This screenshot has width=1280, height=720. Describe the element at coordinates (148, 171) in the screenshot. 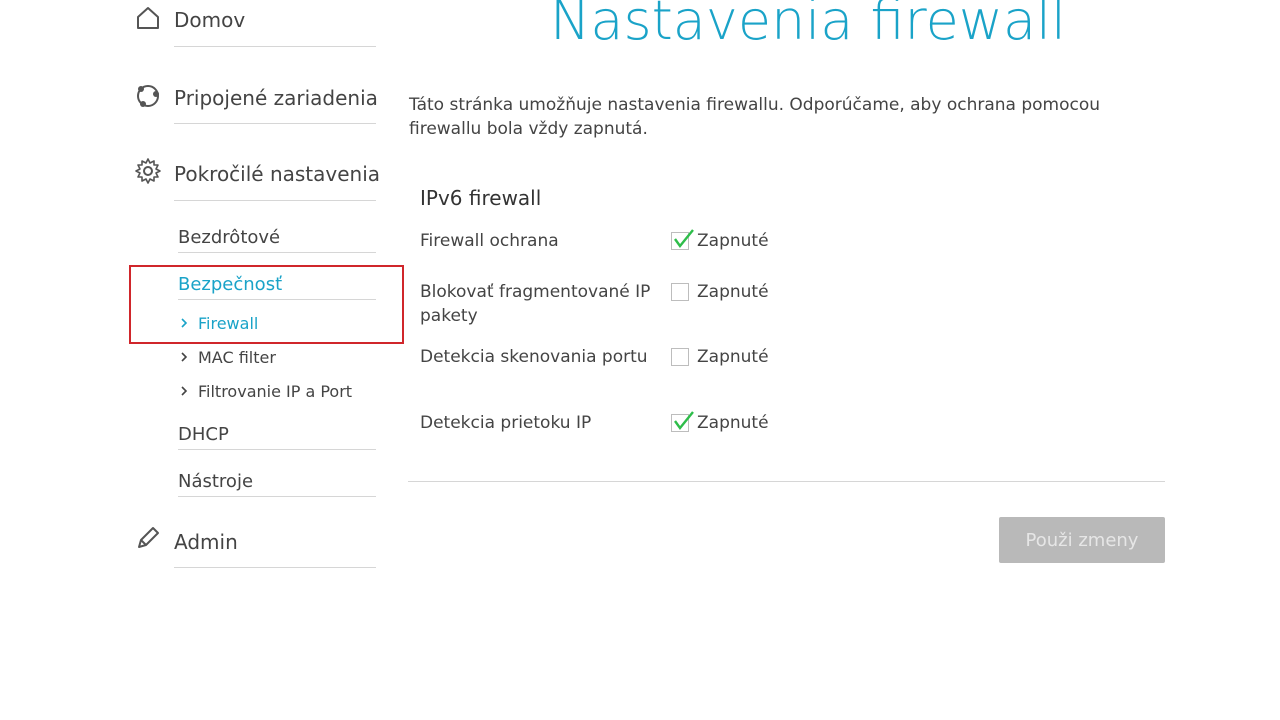

I see `gear-icon` at that location.